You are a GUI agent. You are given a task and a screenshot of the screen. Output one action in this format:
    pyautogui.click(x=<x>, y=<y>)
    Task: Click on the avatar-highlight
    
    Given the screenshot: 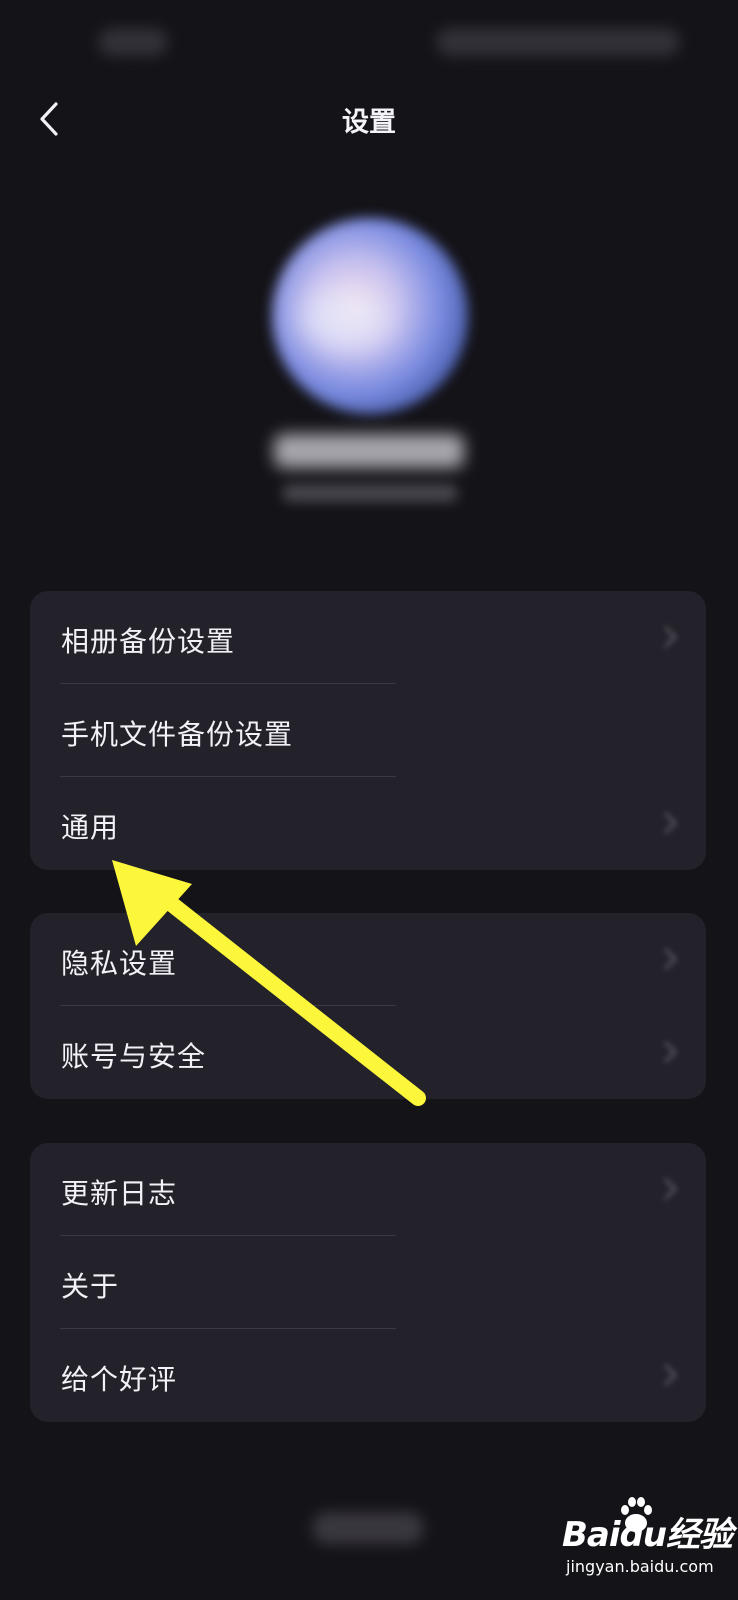 What is the action you would take?
    pyautogui.click(x=345, y=318)
    